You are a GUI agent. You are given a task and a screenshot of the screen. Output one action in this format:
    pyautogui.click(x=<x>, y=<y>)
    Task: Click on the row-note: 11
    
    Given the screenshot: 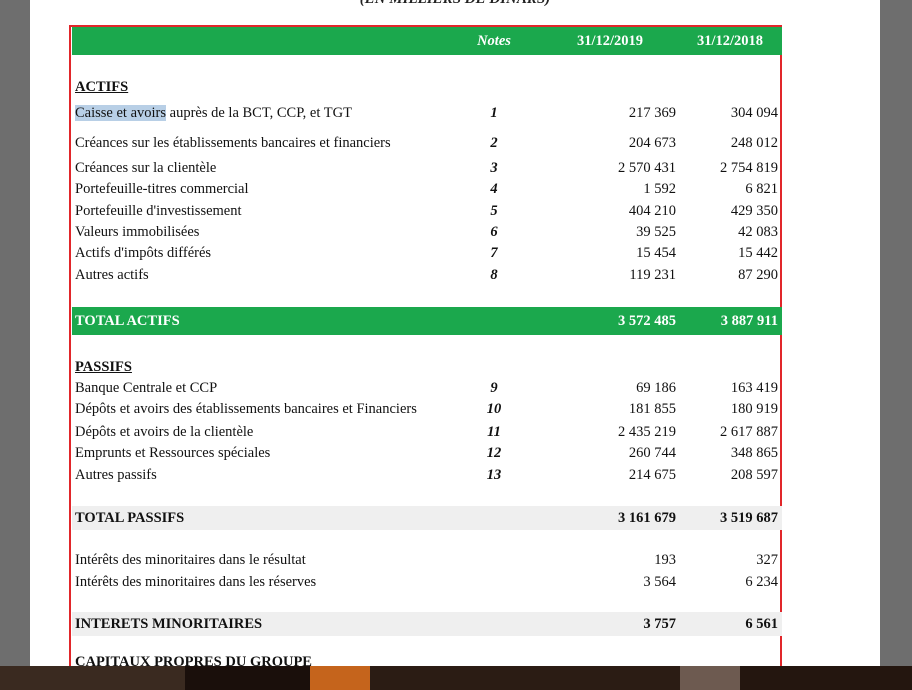 What is the action you would take?
    pyautogui.click(x=494, y=432)
    